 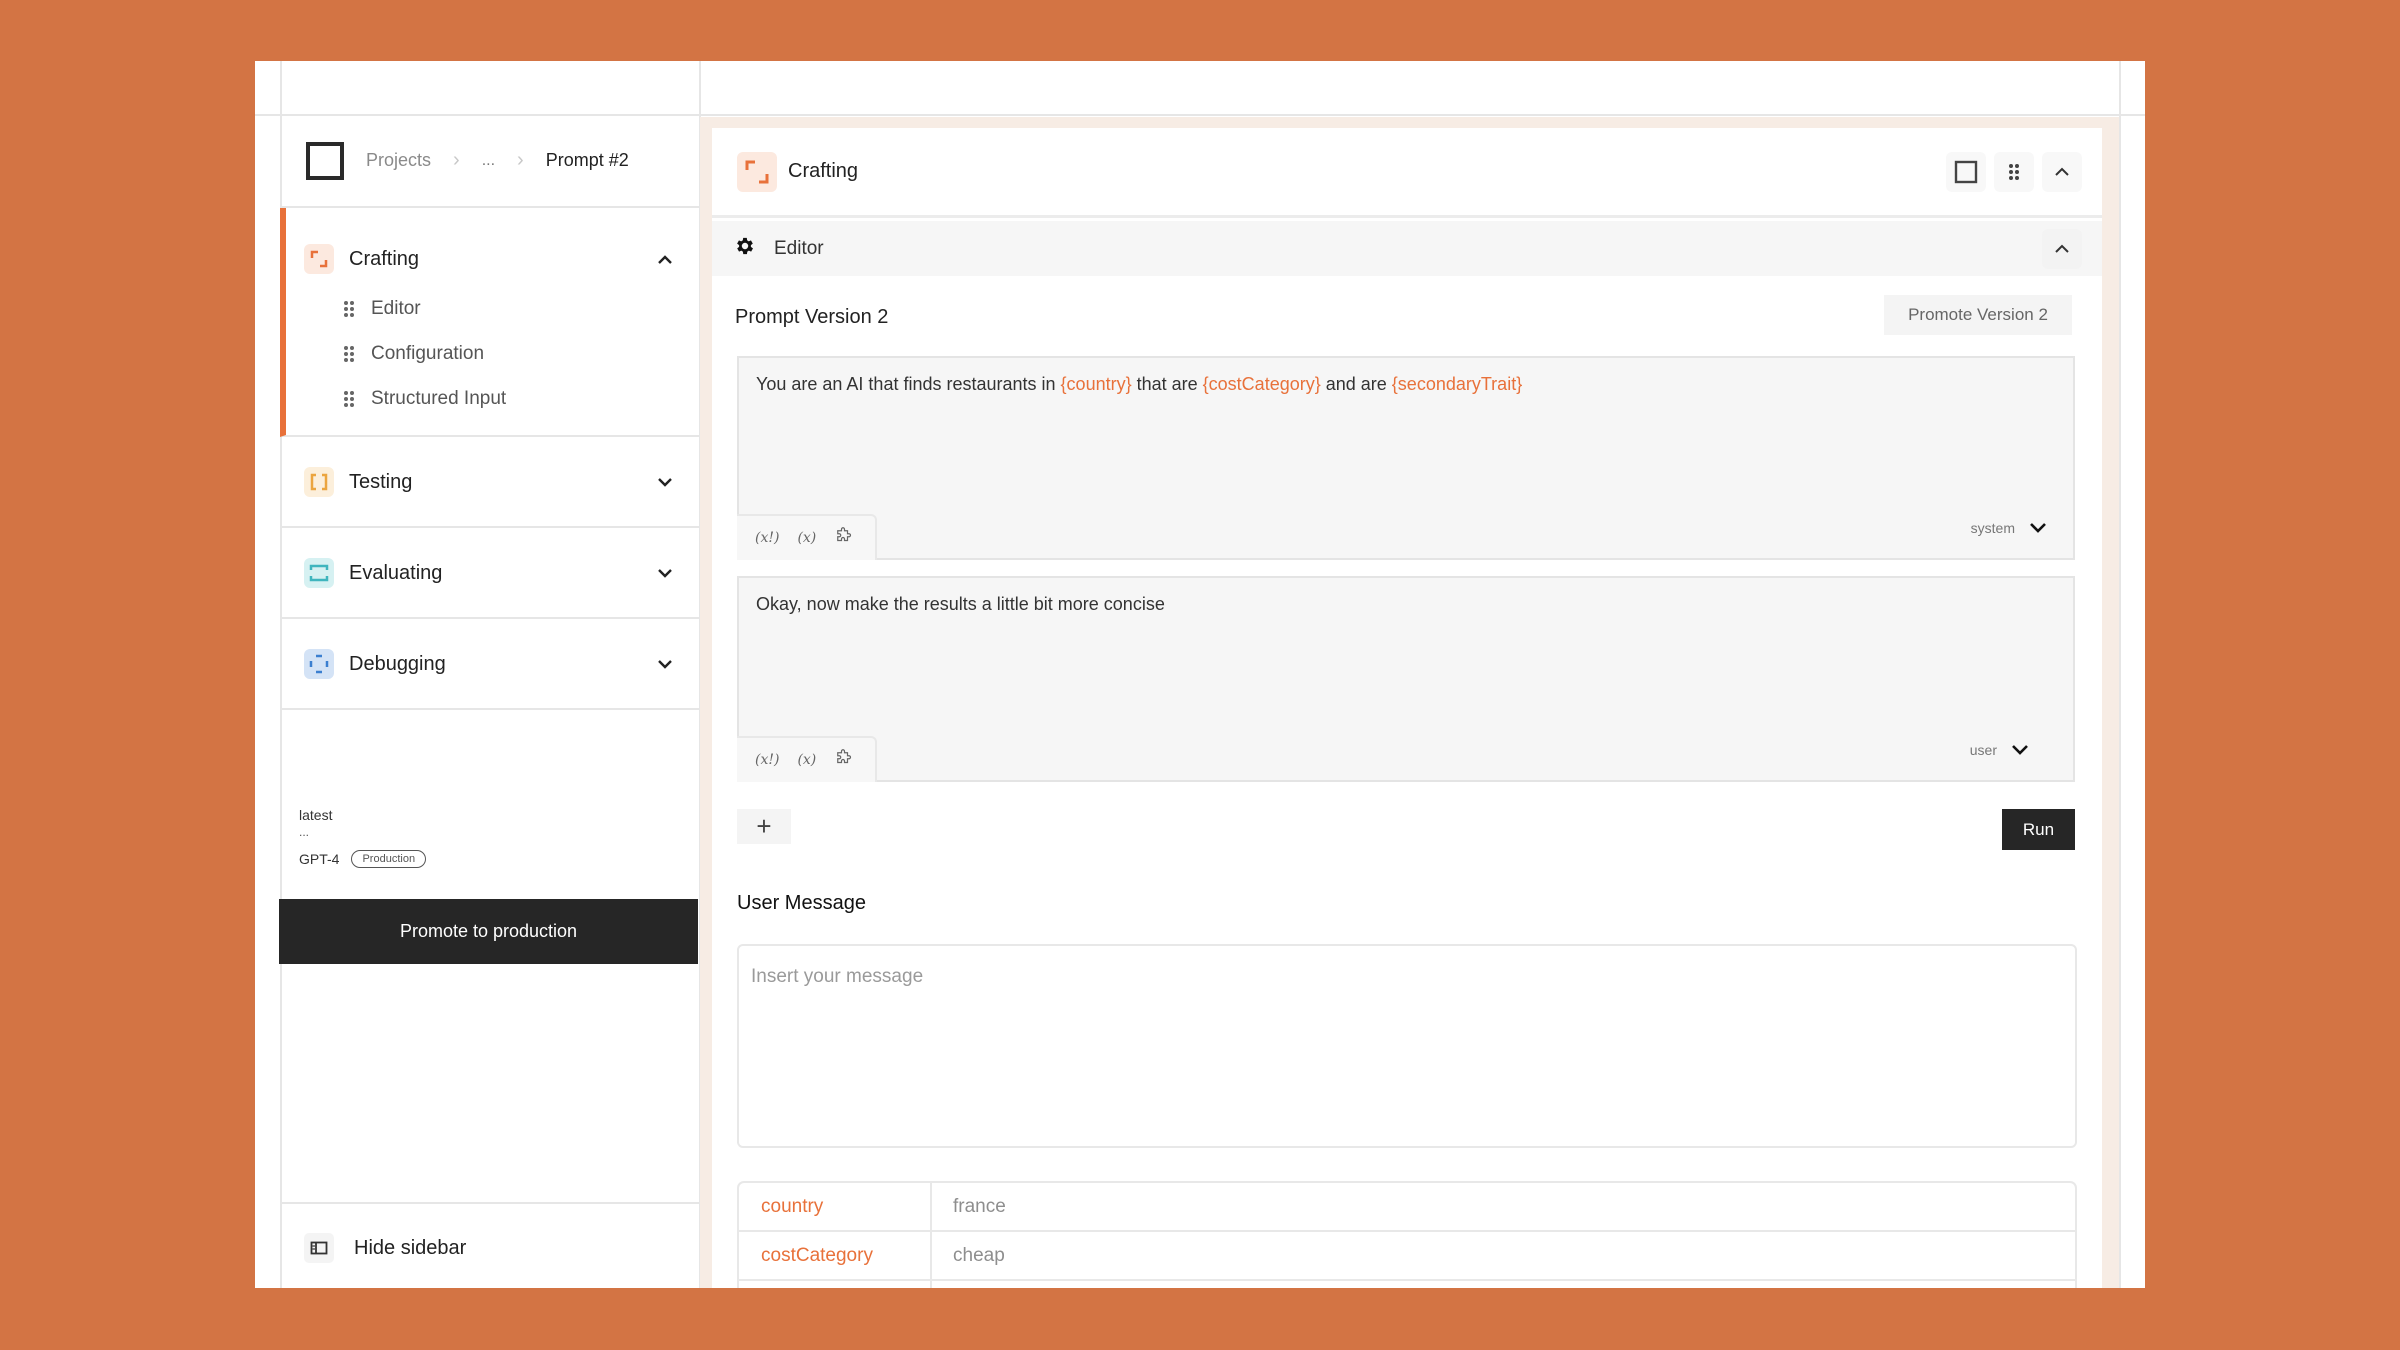 I want to click on variables-table: country france costCategory cheap, so click(x=1407, y=1234).